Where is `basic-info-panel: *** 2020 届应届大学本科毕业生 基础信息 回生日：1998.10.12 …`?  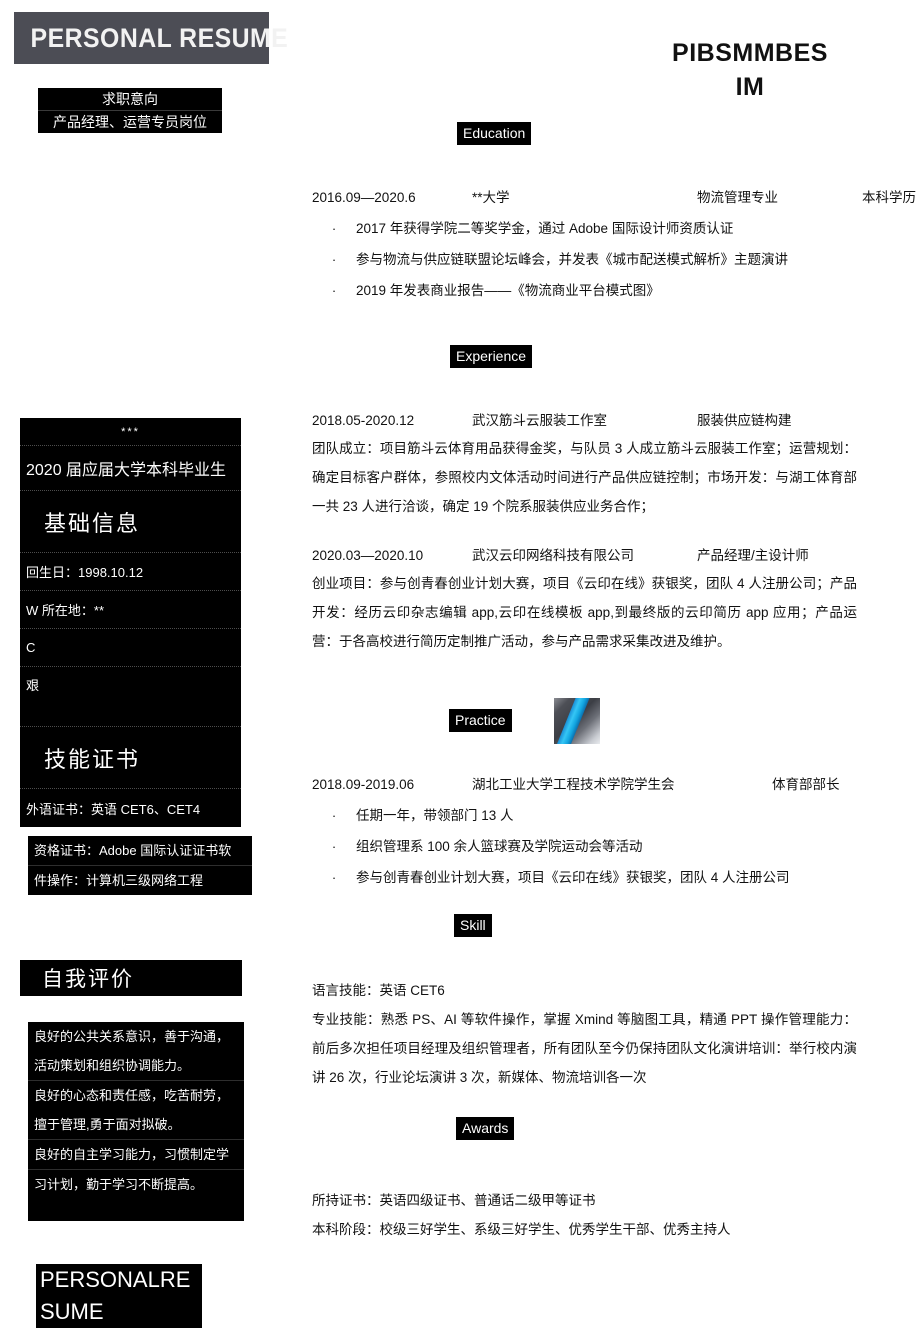 basic-info-panel: *** 2020 届应届大学本科毕业生 基础信息 回生日：1998.10.12 … is located at coordinates (130, 622).